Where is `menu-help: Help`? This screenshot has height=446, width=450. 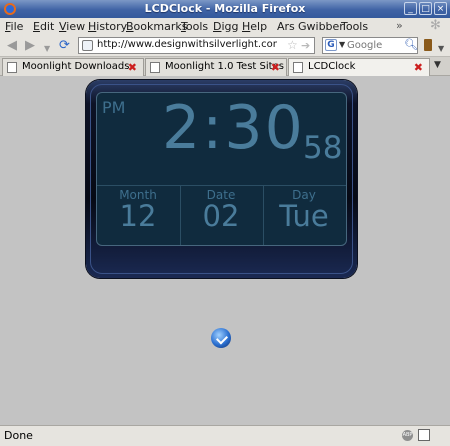 menu-help: Help is located at coordinates (254, 26).